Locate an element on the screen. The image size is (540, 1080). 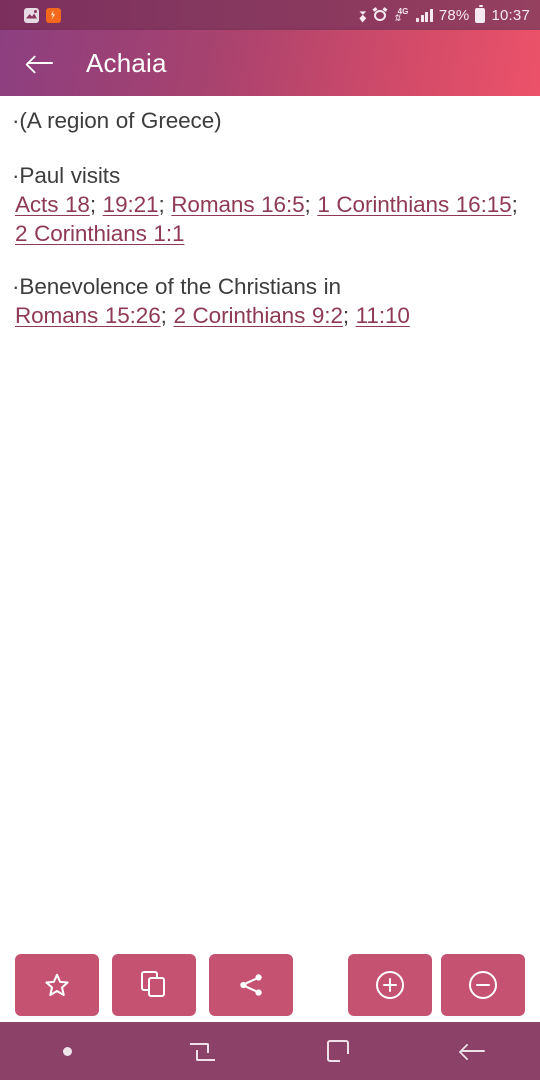
toolbar-group-left is located at coordinates (154, 985).